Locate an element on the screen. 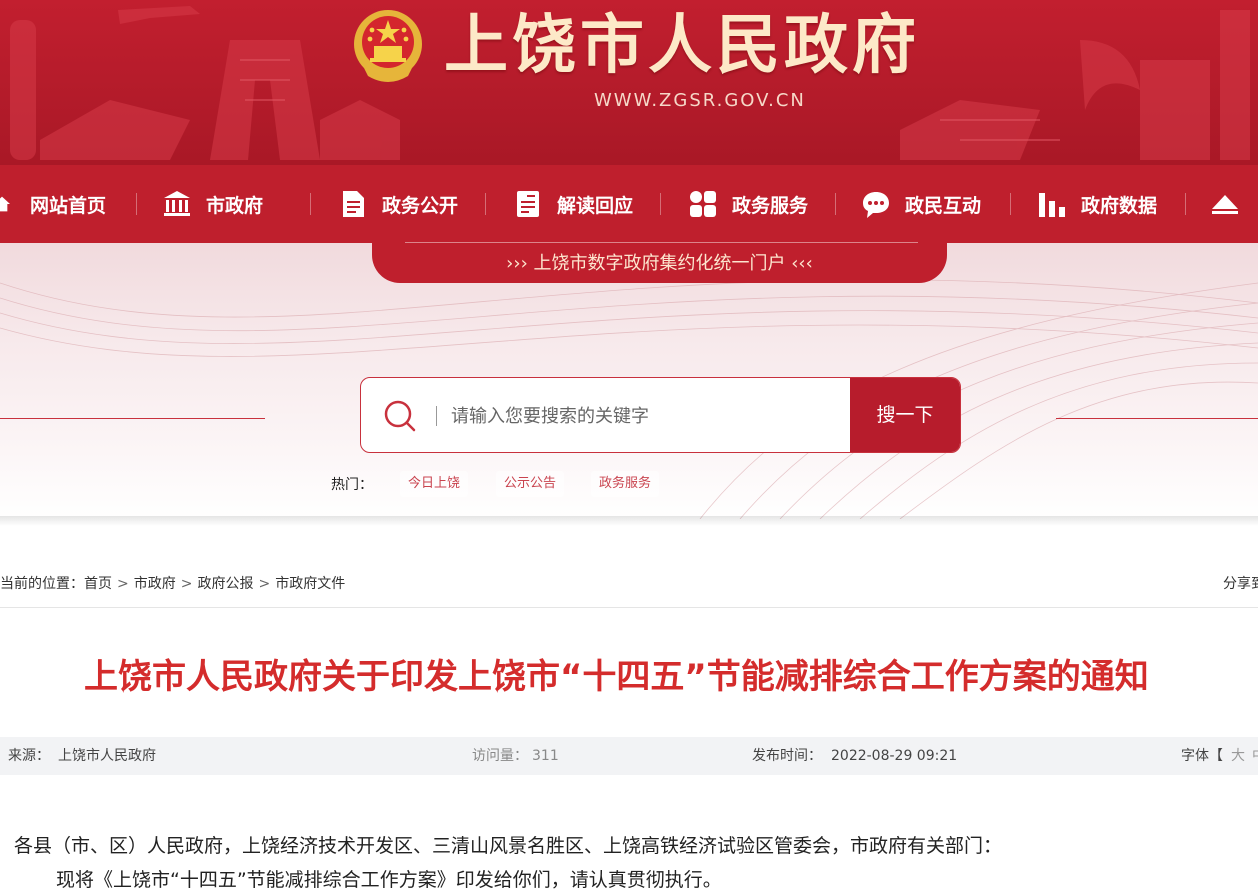 This screenshot has width=1258, height=896. publish-date-label: 发布时间： is located at coordinates (787, 756).